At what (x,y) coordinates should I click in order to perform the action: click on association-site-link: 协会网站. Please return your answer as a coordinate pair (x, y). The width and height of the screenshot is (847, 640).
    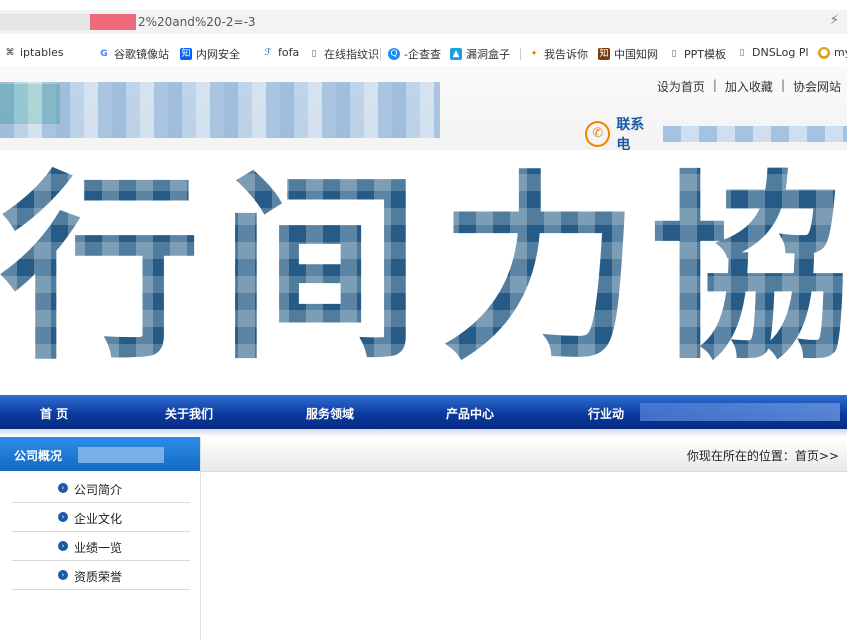
    Looking at the image, I should click on (817, 86).